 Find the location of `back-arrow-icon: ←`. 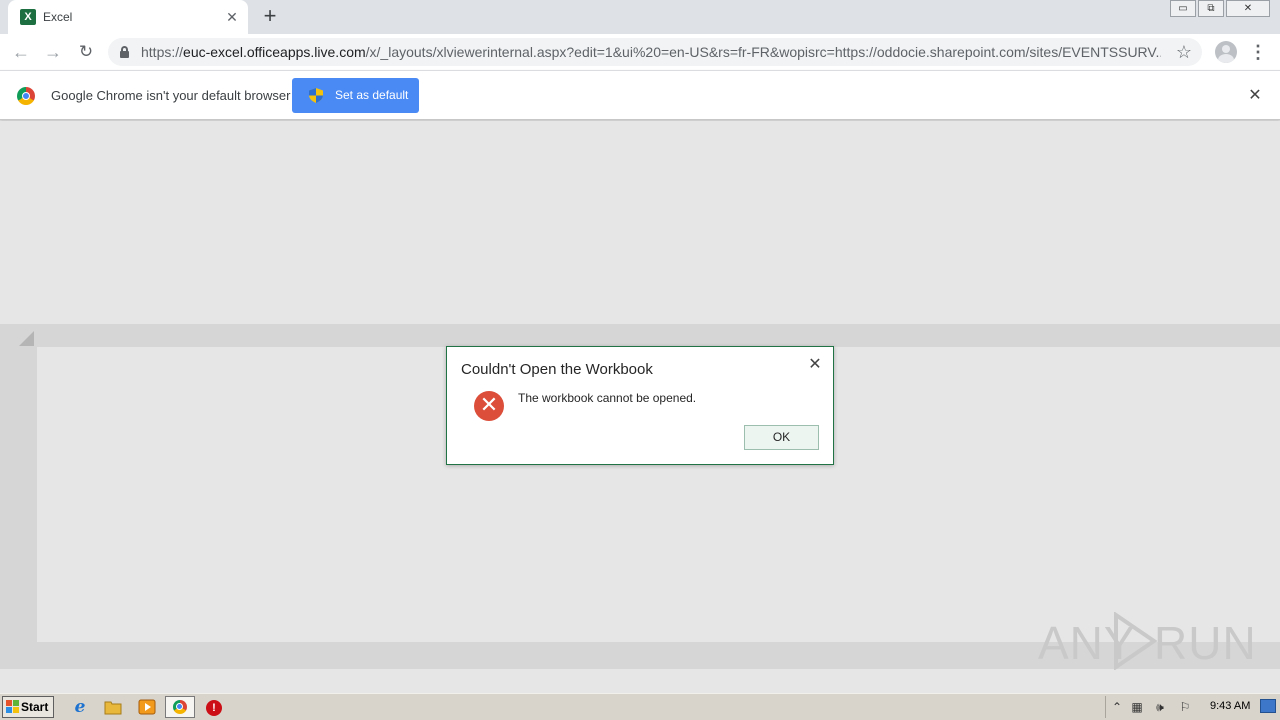

back-arrow-icon: ← is located at coordinates (21, 52).